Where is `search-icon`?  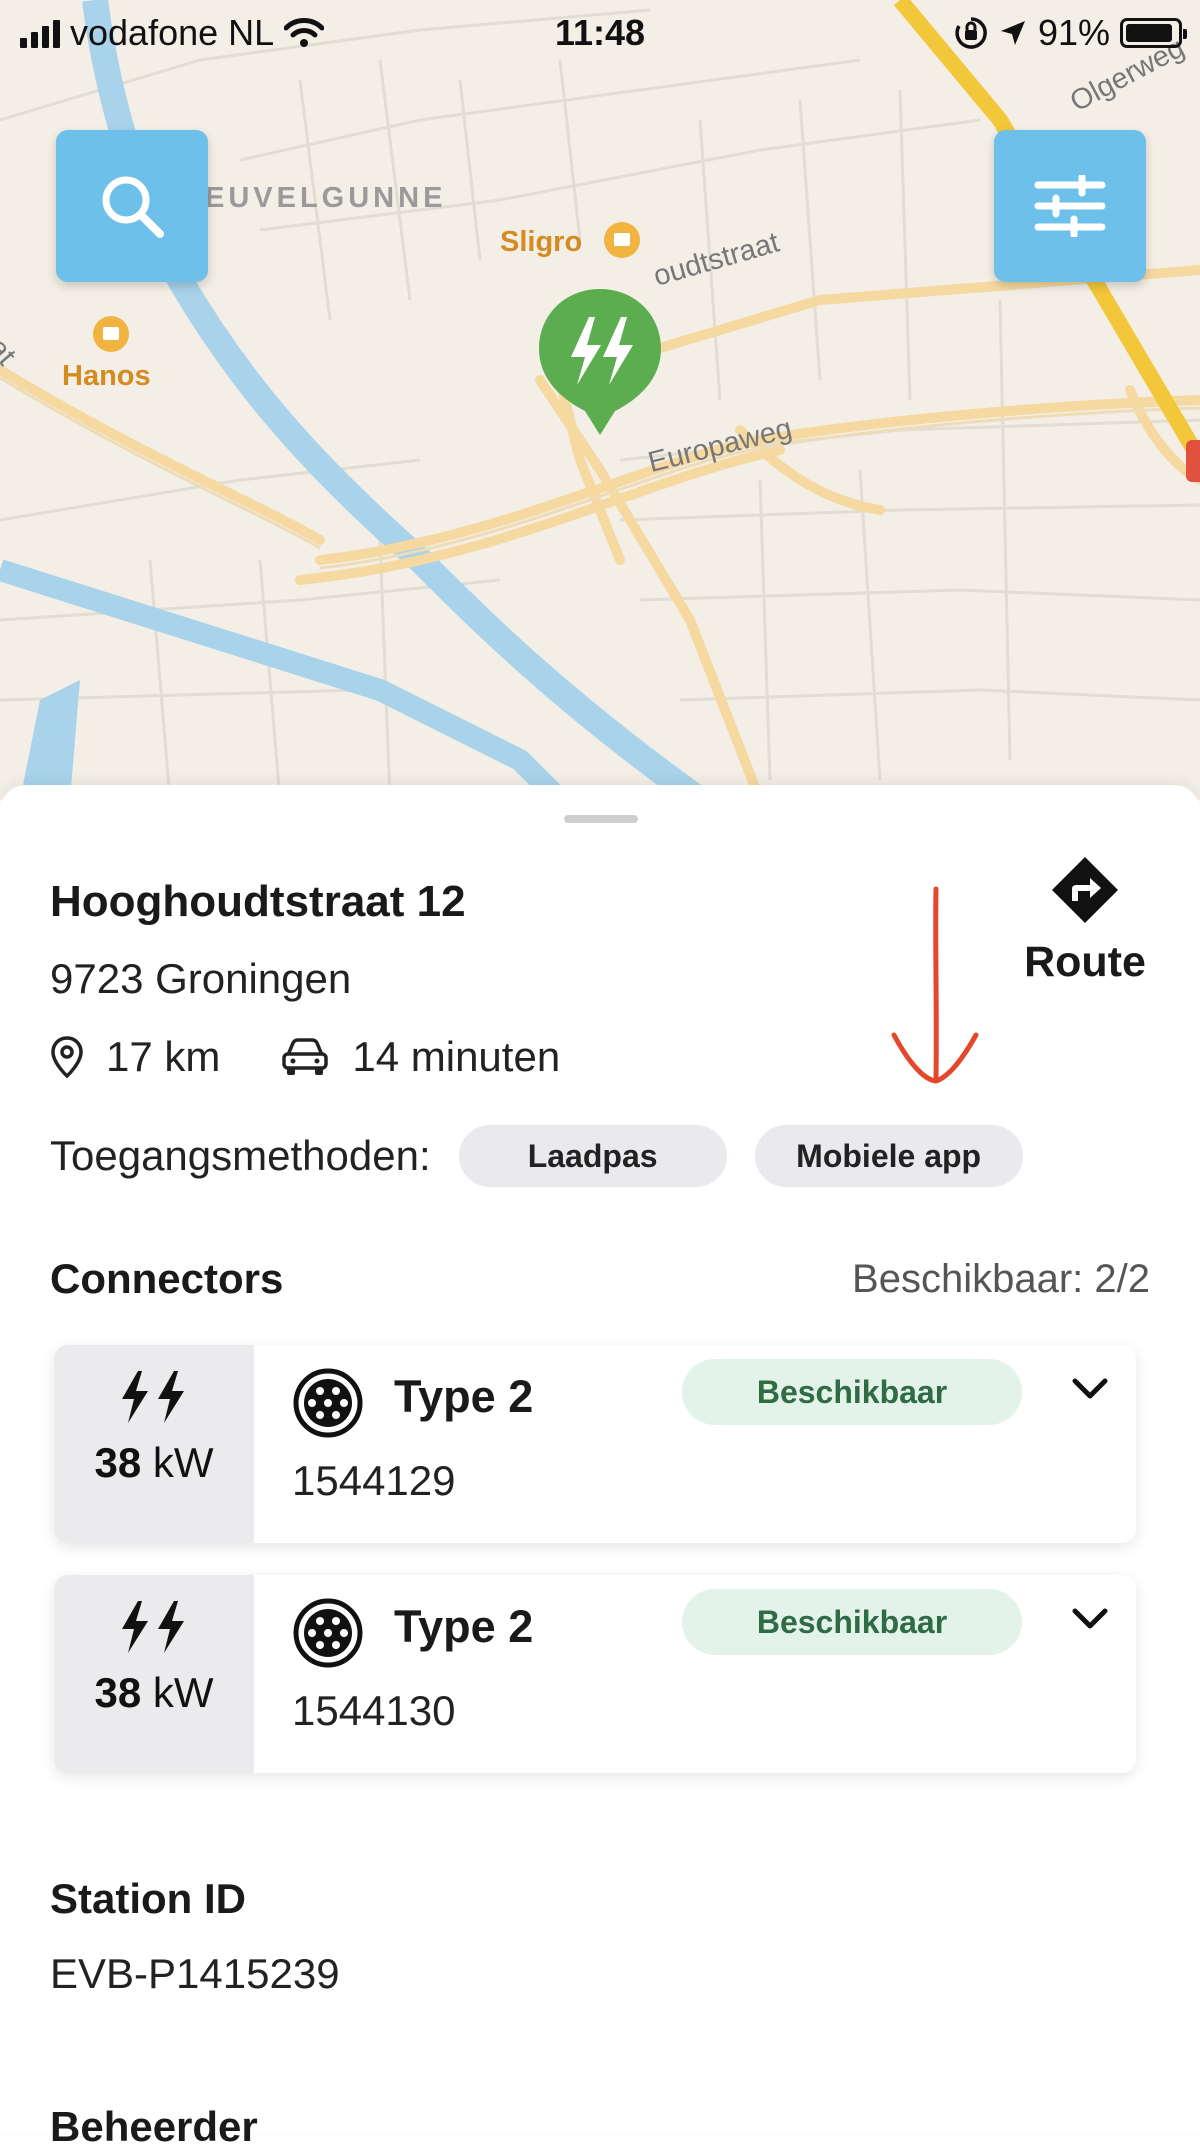
search-icon is located at coordinates (133, 207).